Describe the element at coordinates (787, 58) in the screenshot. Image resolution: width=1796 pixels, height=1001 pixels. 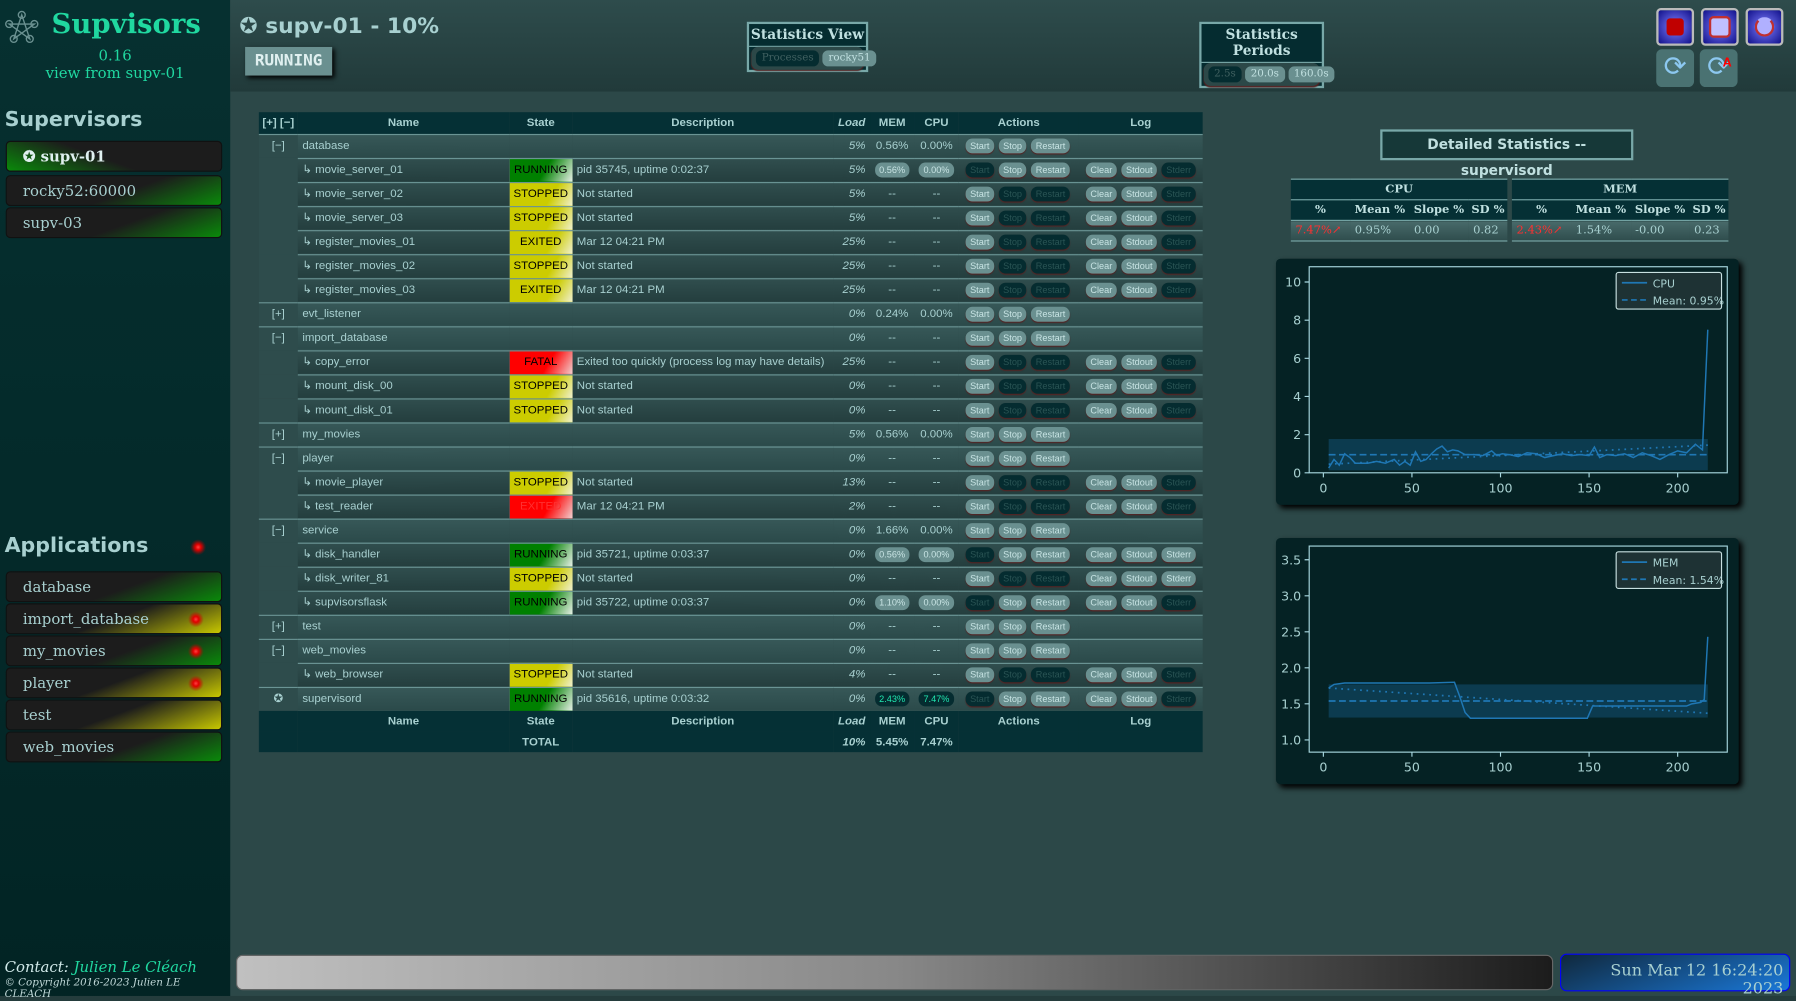
I see `view-processes-button: Processes` at that location.